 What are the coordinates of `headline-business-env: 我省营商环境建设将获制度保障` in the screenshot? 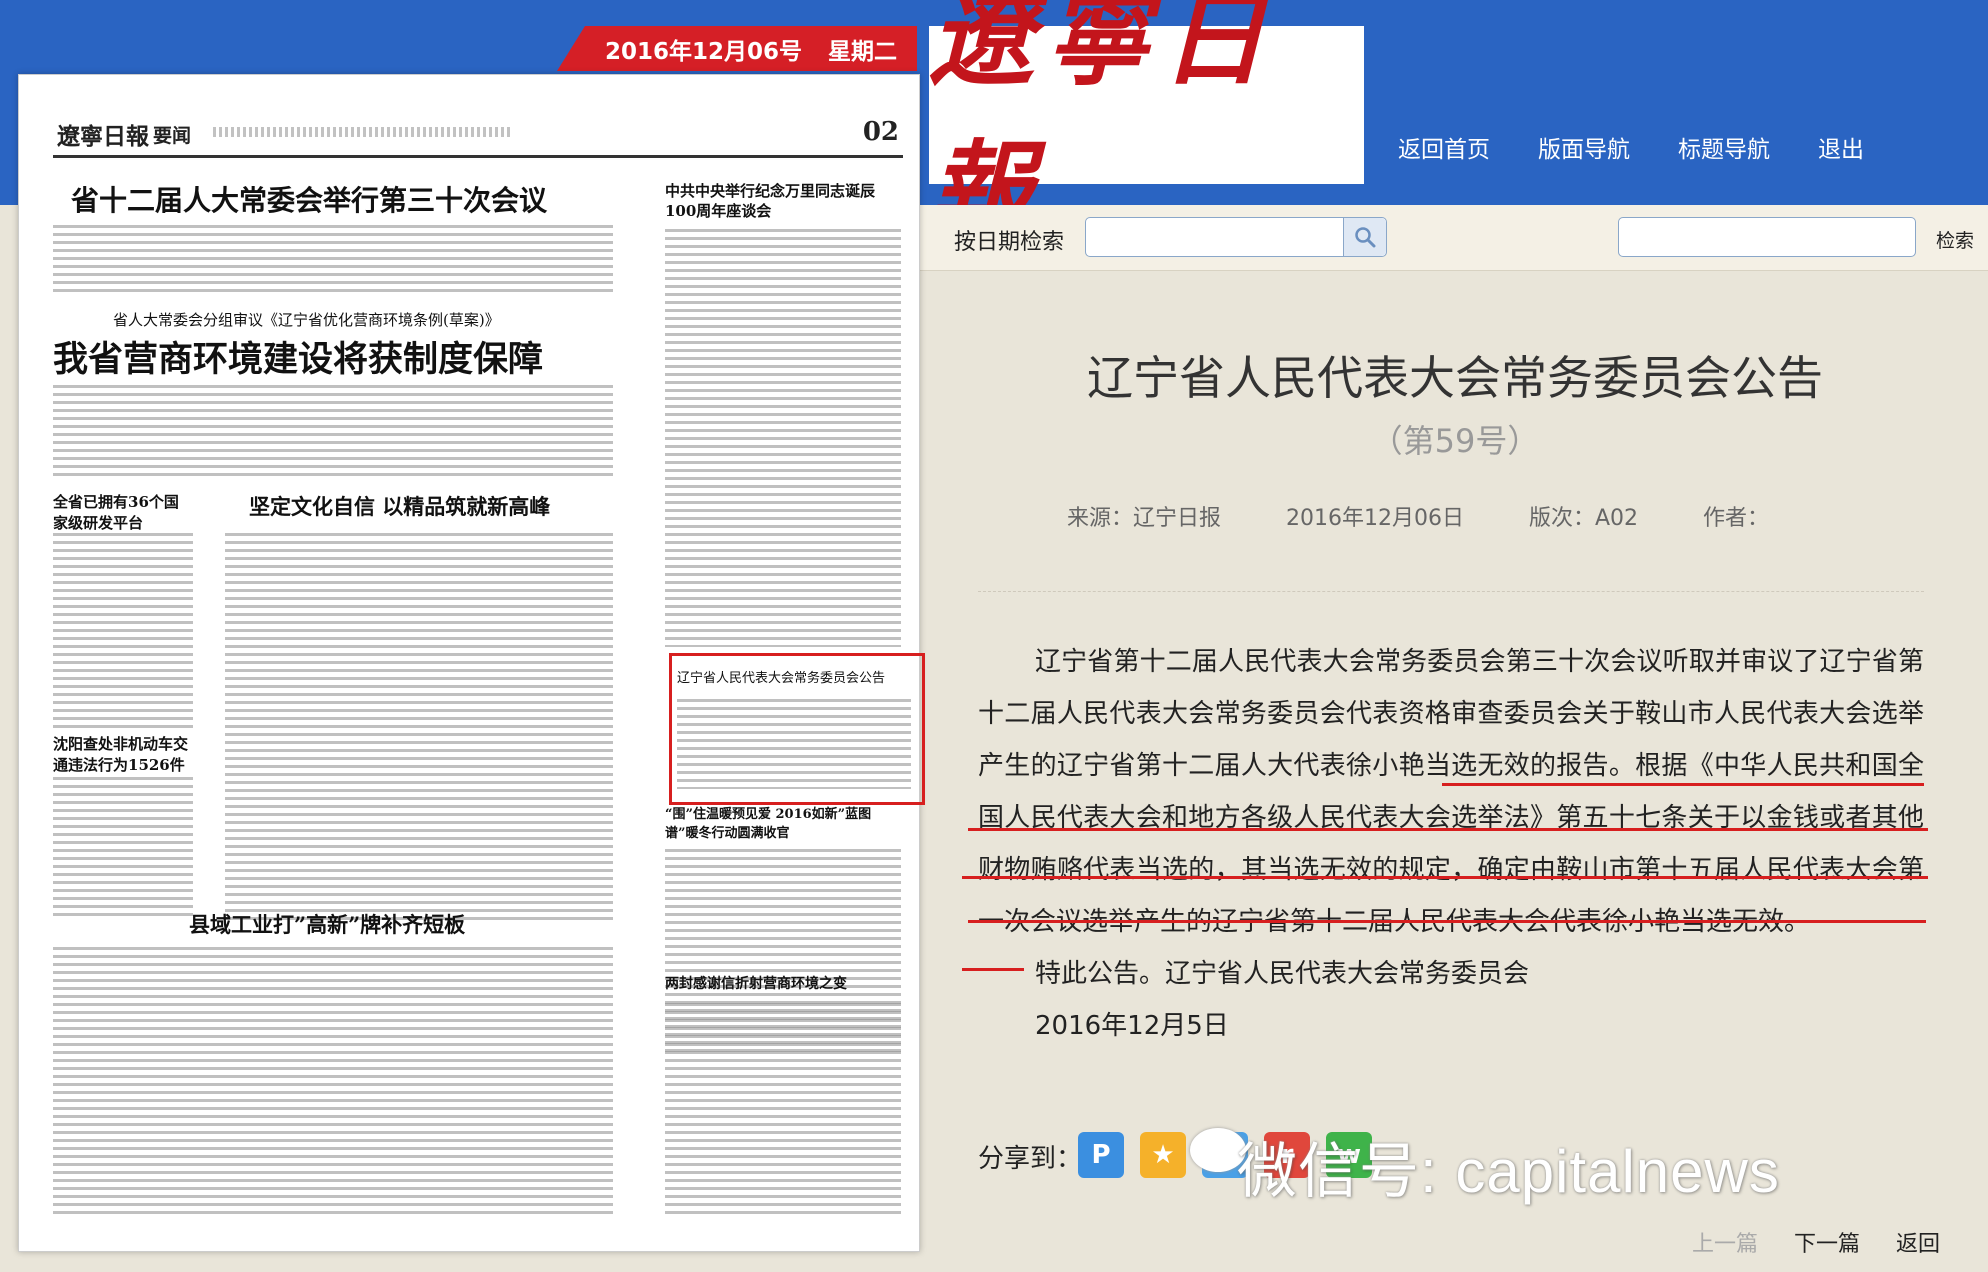 It's located at (298, 356).